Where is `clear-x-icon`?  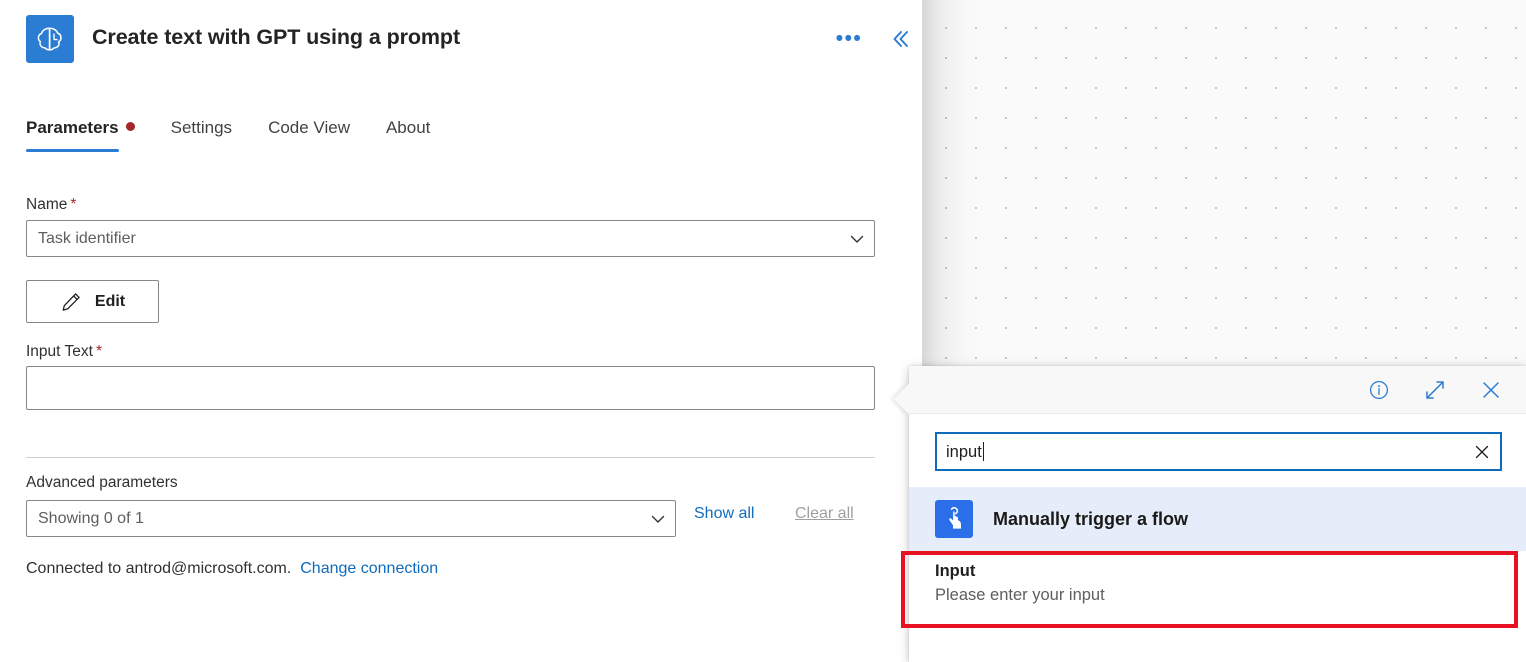
clear-x-icon is located at coordinates (1482, 452).